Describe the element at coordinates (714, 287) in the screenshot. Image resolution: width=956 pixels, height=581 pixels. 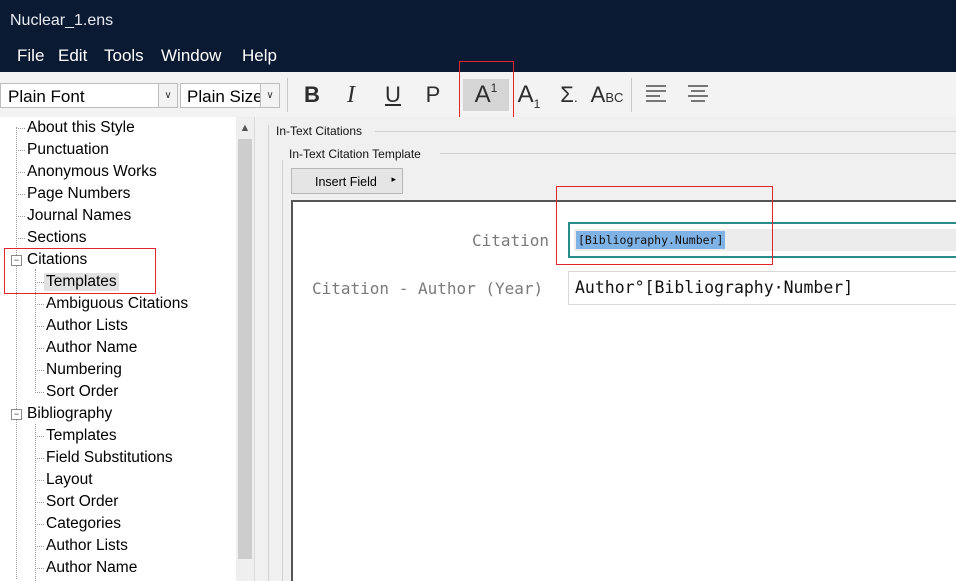
I see `citation-author-year-value: Author°[Bibliography·Number]` at that location.